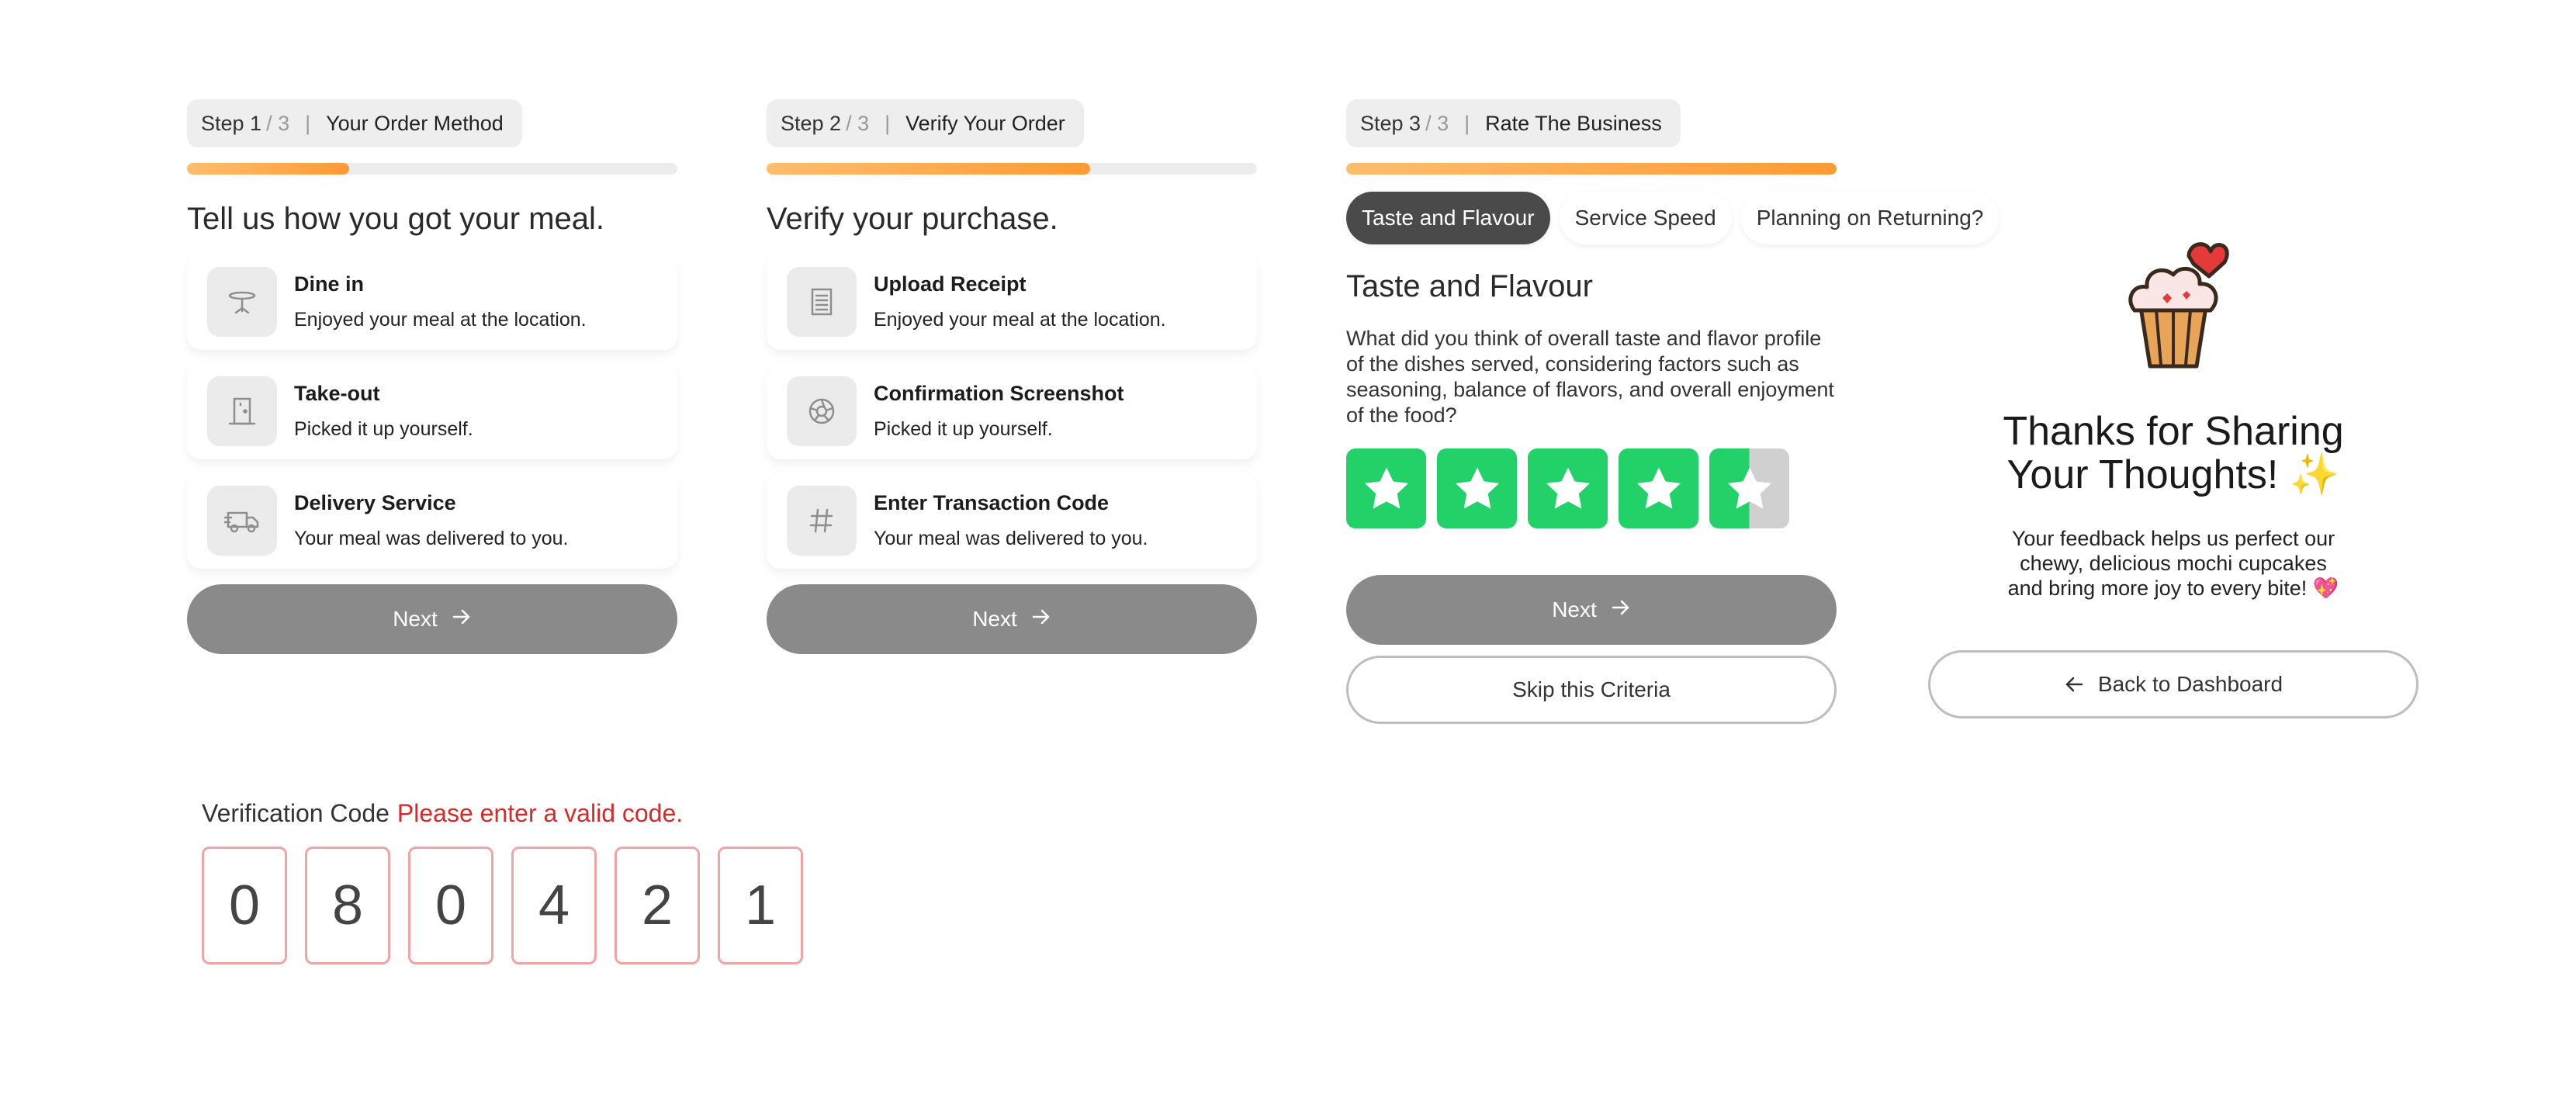 The image size is (2576, 1108). What do you see at coordinates (415, 123) in the screenshot?
I see `step-title: Your Order Method` at bounding box center [415, 123].